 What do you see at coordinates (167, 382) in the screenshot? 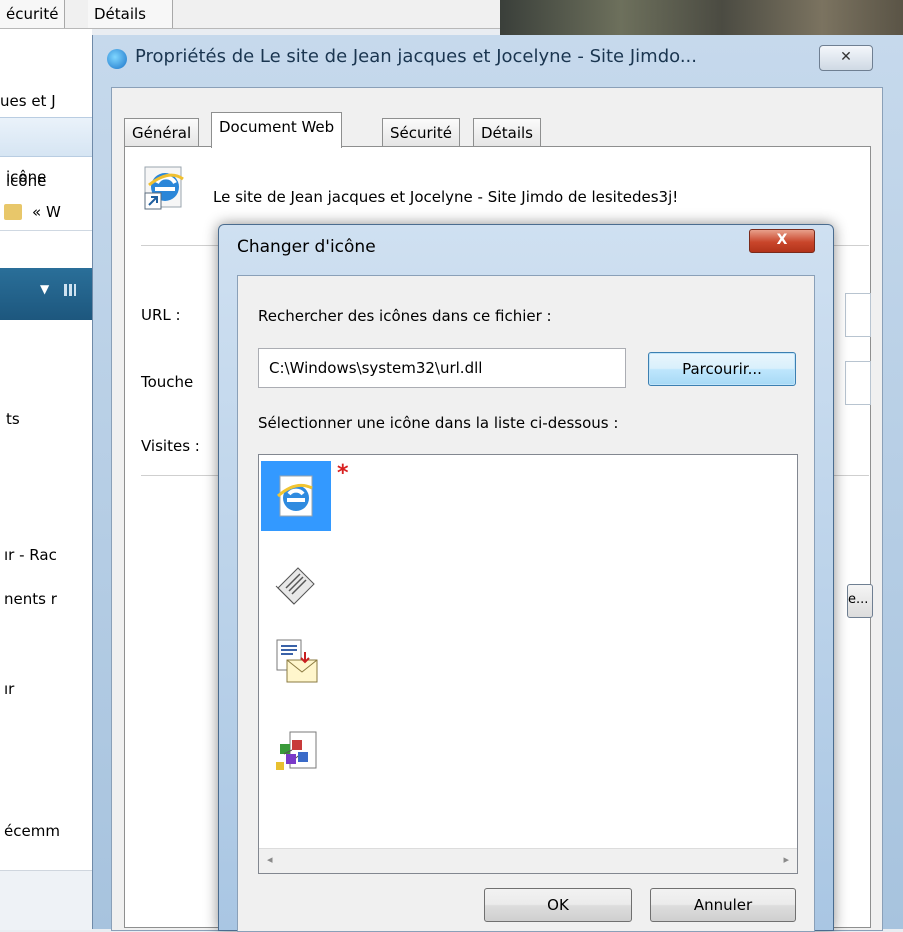
I see `hotkey-label: Touche` at bounding box center [167, 382].